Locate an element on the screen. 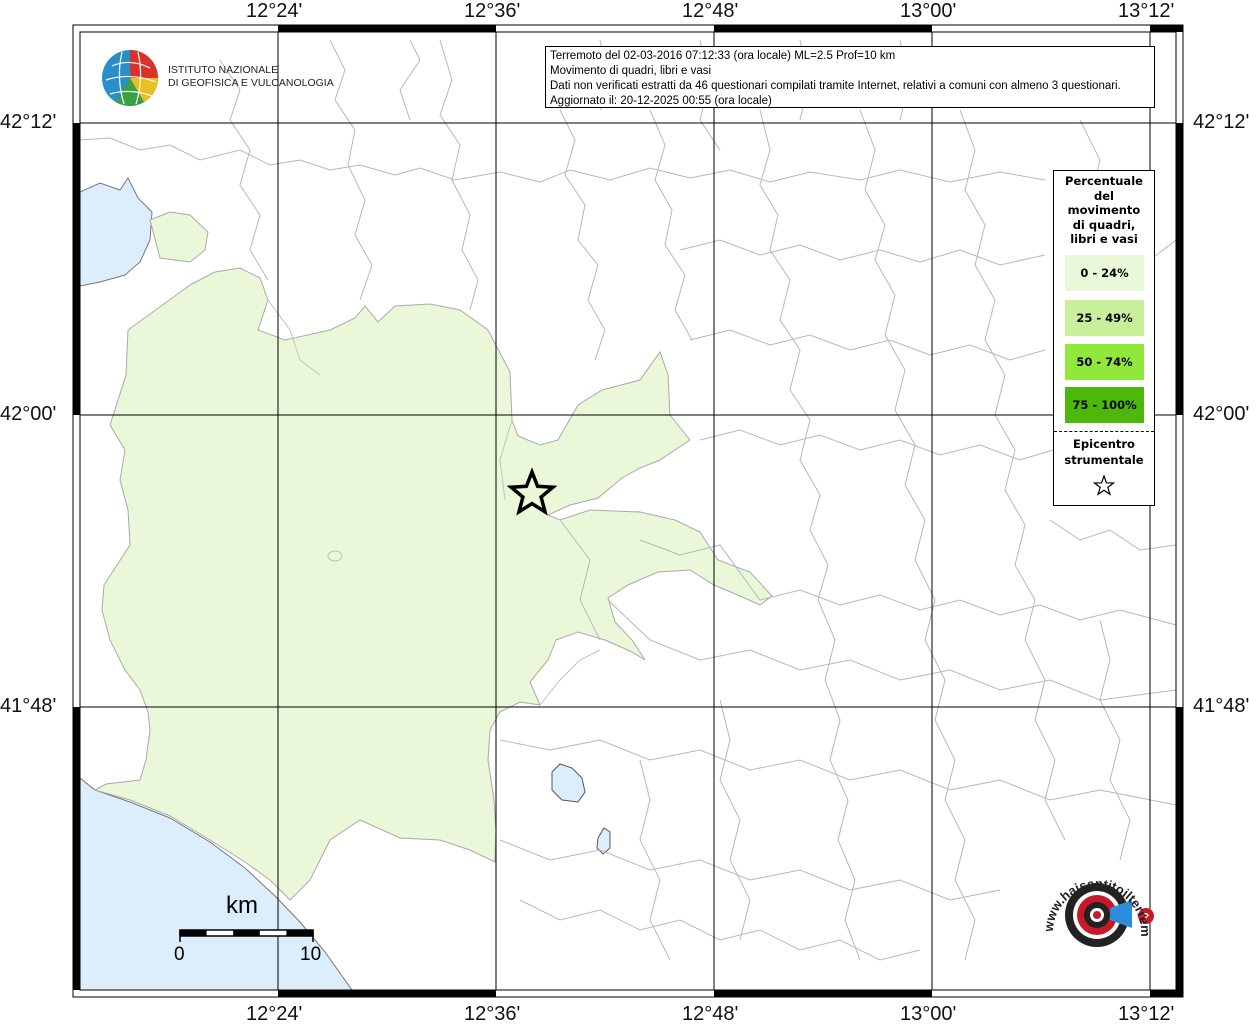 The width and height of the screenshot is (1256, 1026). legend-class-2: 50 - 74% is located at coordinates (1104, 362).